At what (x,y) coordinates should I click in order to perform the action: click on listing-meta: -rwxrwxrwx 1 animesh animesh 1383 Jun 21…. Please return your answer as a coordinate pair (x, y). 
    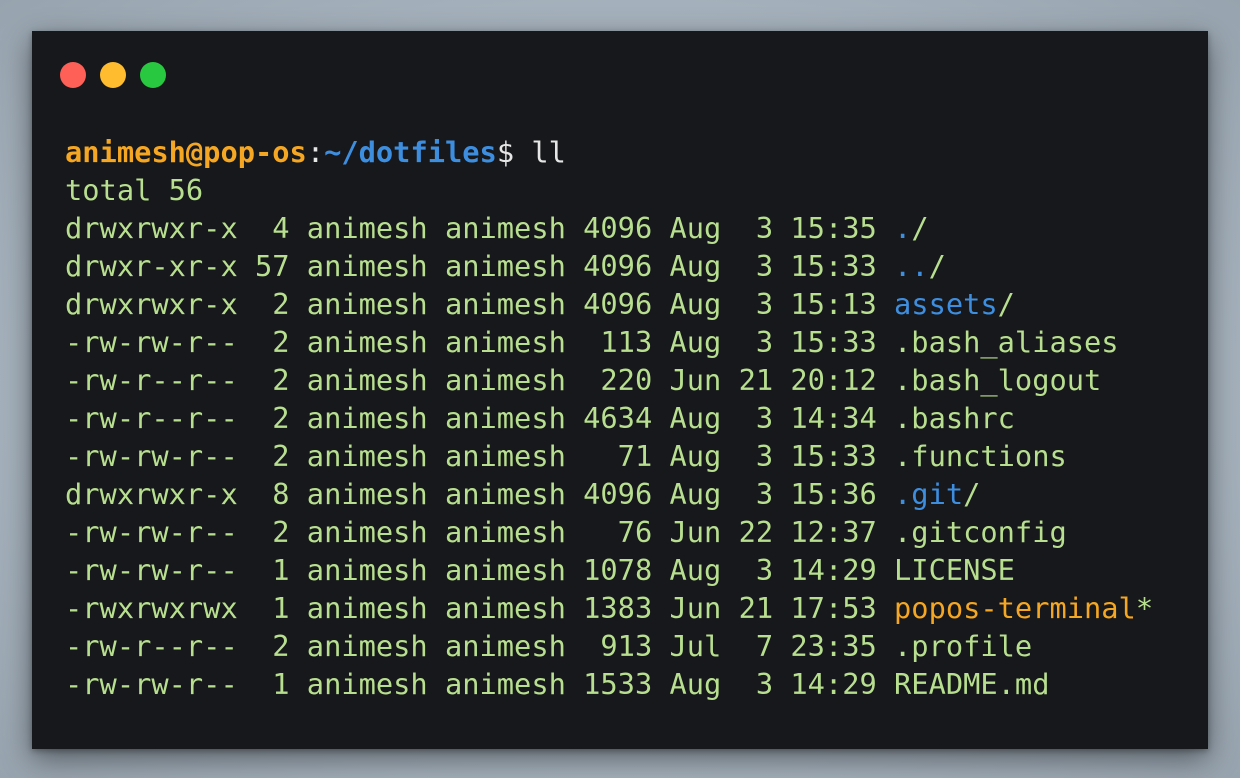
    Looking at the image, I should click on (480, 608).